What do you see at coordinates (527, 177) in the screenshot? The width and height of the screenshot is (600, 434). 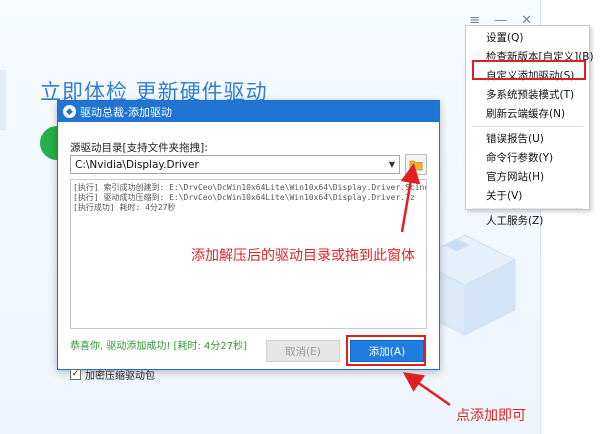 I see `menu-item-website: 官方网站(H)` at bounding box center [527, 177].